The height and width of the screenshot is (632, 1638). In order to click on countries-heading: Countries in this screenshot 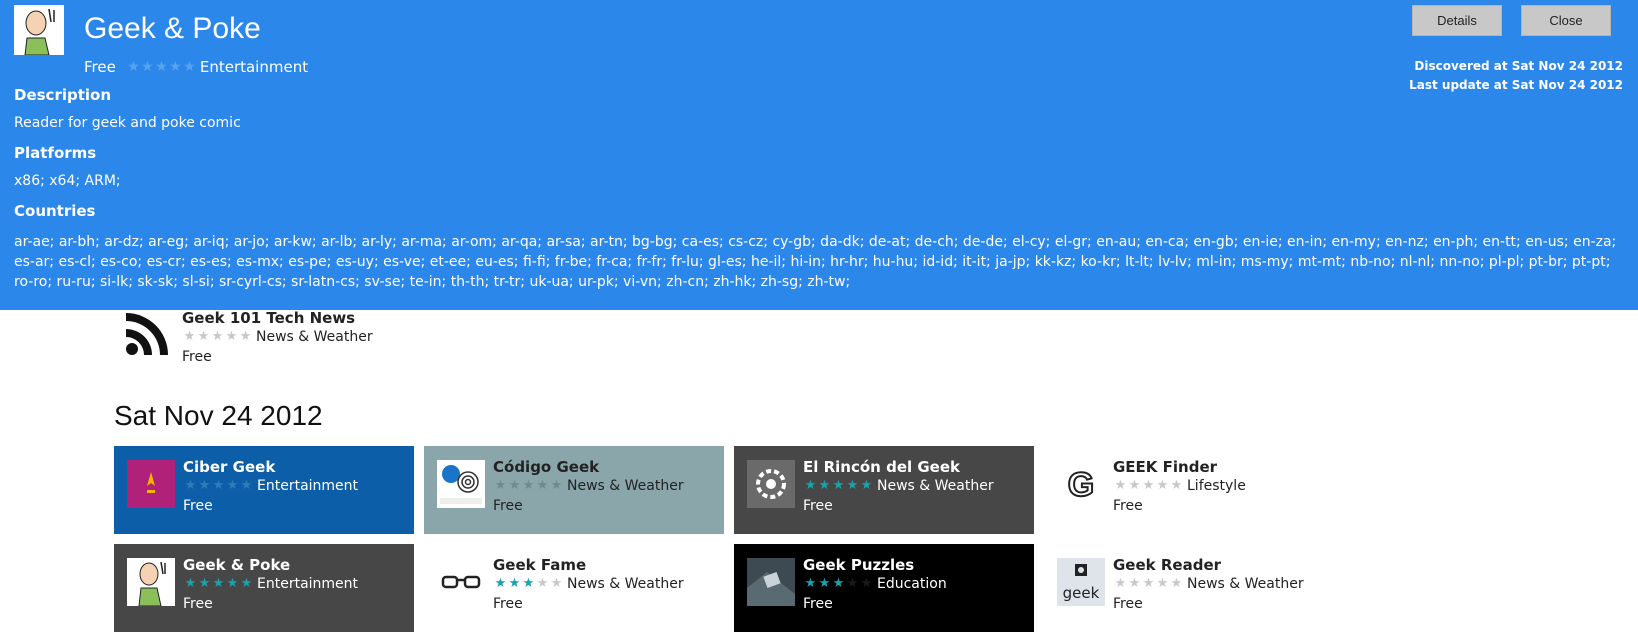, I will do `click(55, 211)`.